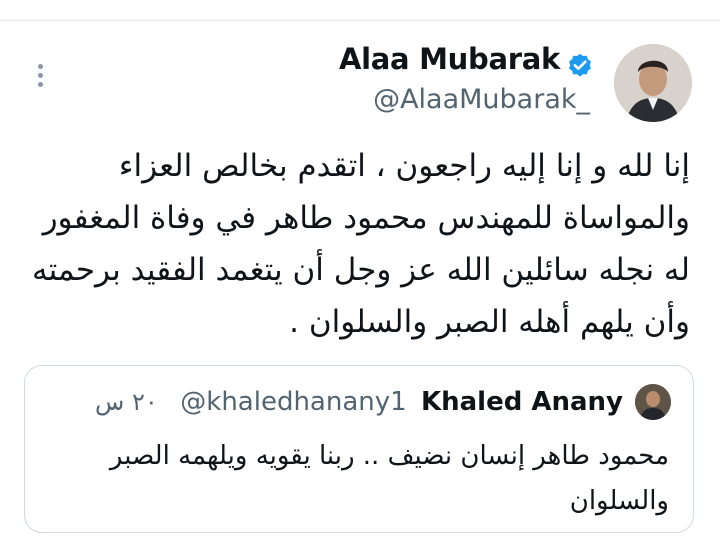 This screenshot has height=549, width=720. I want to click on quoted-timestamp: ٢٠ س, so click(126, 402).